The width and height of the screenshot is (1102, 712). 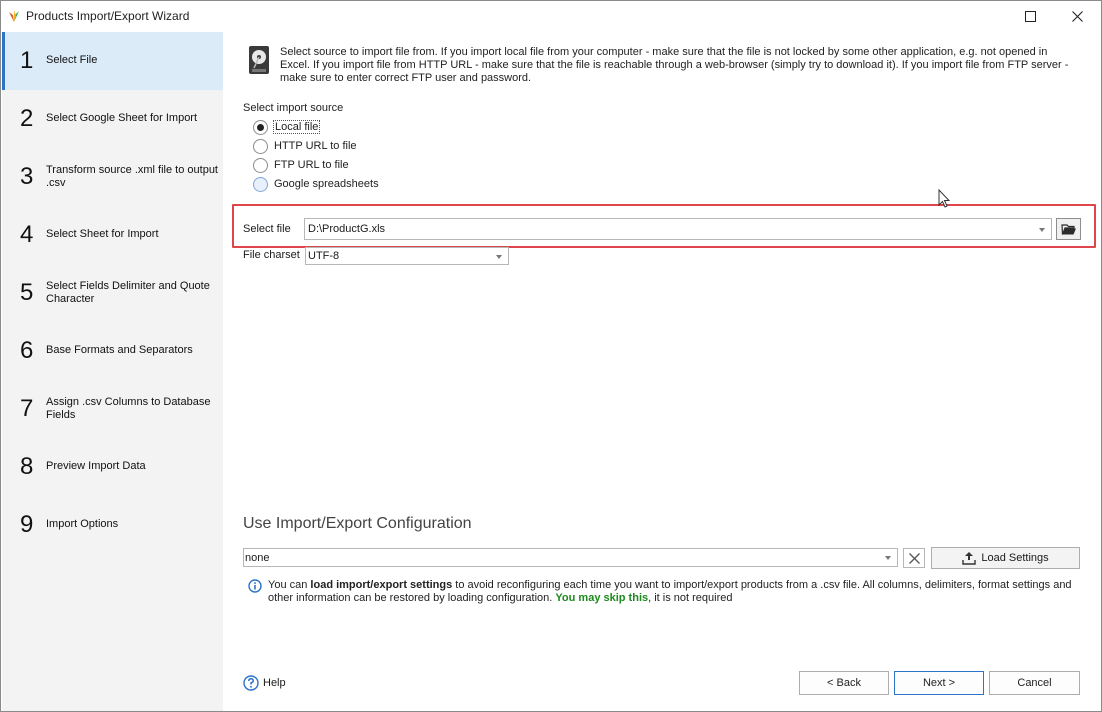 I want to click on step-select-file: 1 Select File, so click(x=112, y=61).